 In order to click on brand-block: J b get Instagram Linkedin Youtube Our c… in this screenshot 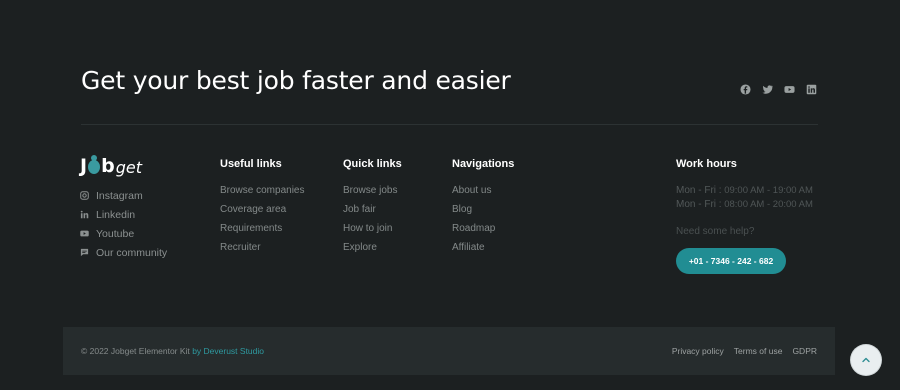, I will do `click(123, 206)`.